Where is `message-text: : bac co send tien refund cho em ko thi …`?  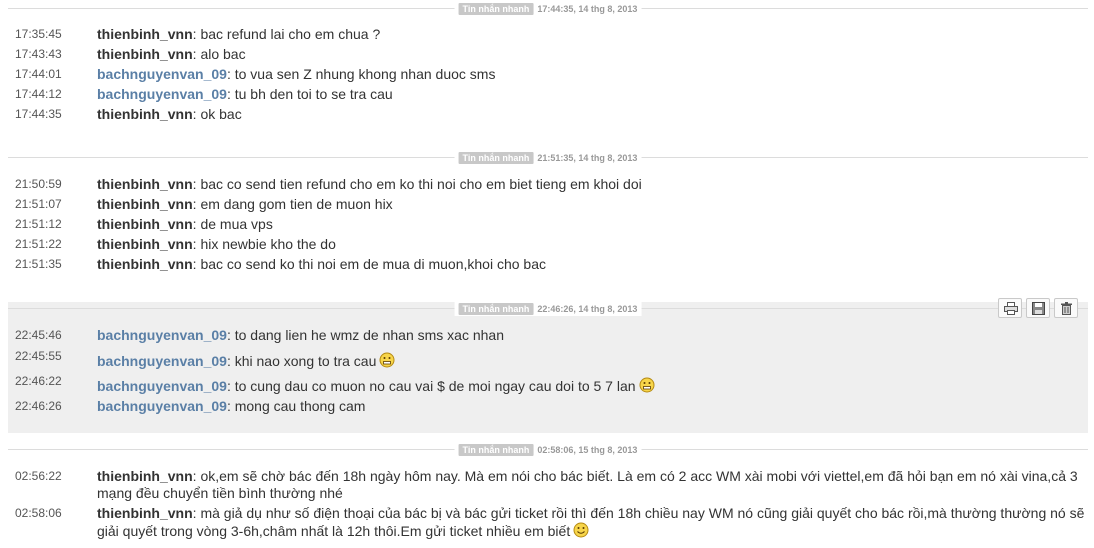
message-text: : bac co send tien refund cho em ko thi … is located at coordinates (417, 184).